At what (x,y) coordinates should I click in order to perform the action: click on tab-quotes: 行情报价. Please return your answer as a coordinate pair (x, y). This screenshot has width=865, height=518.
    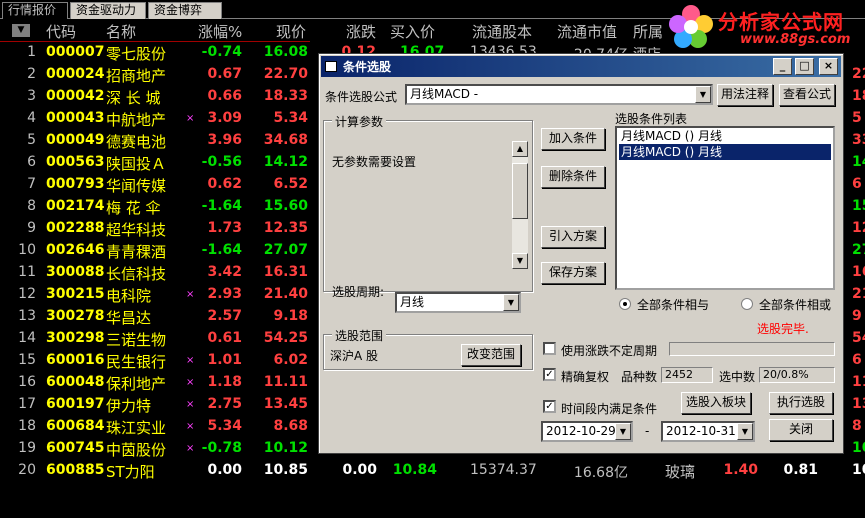
    Looking at the image, I should click on (35, 10).